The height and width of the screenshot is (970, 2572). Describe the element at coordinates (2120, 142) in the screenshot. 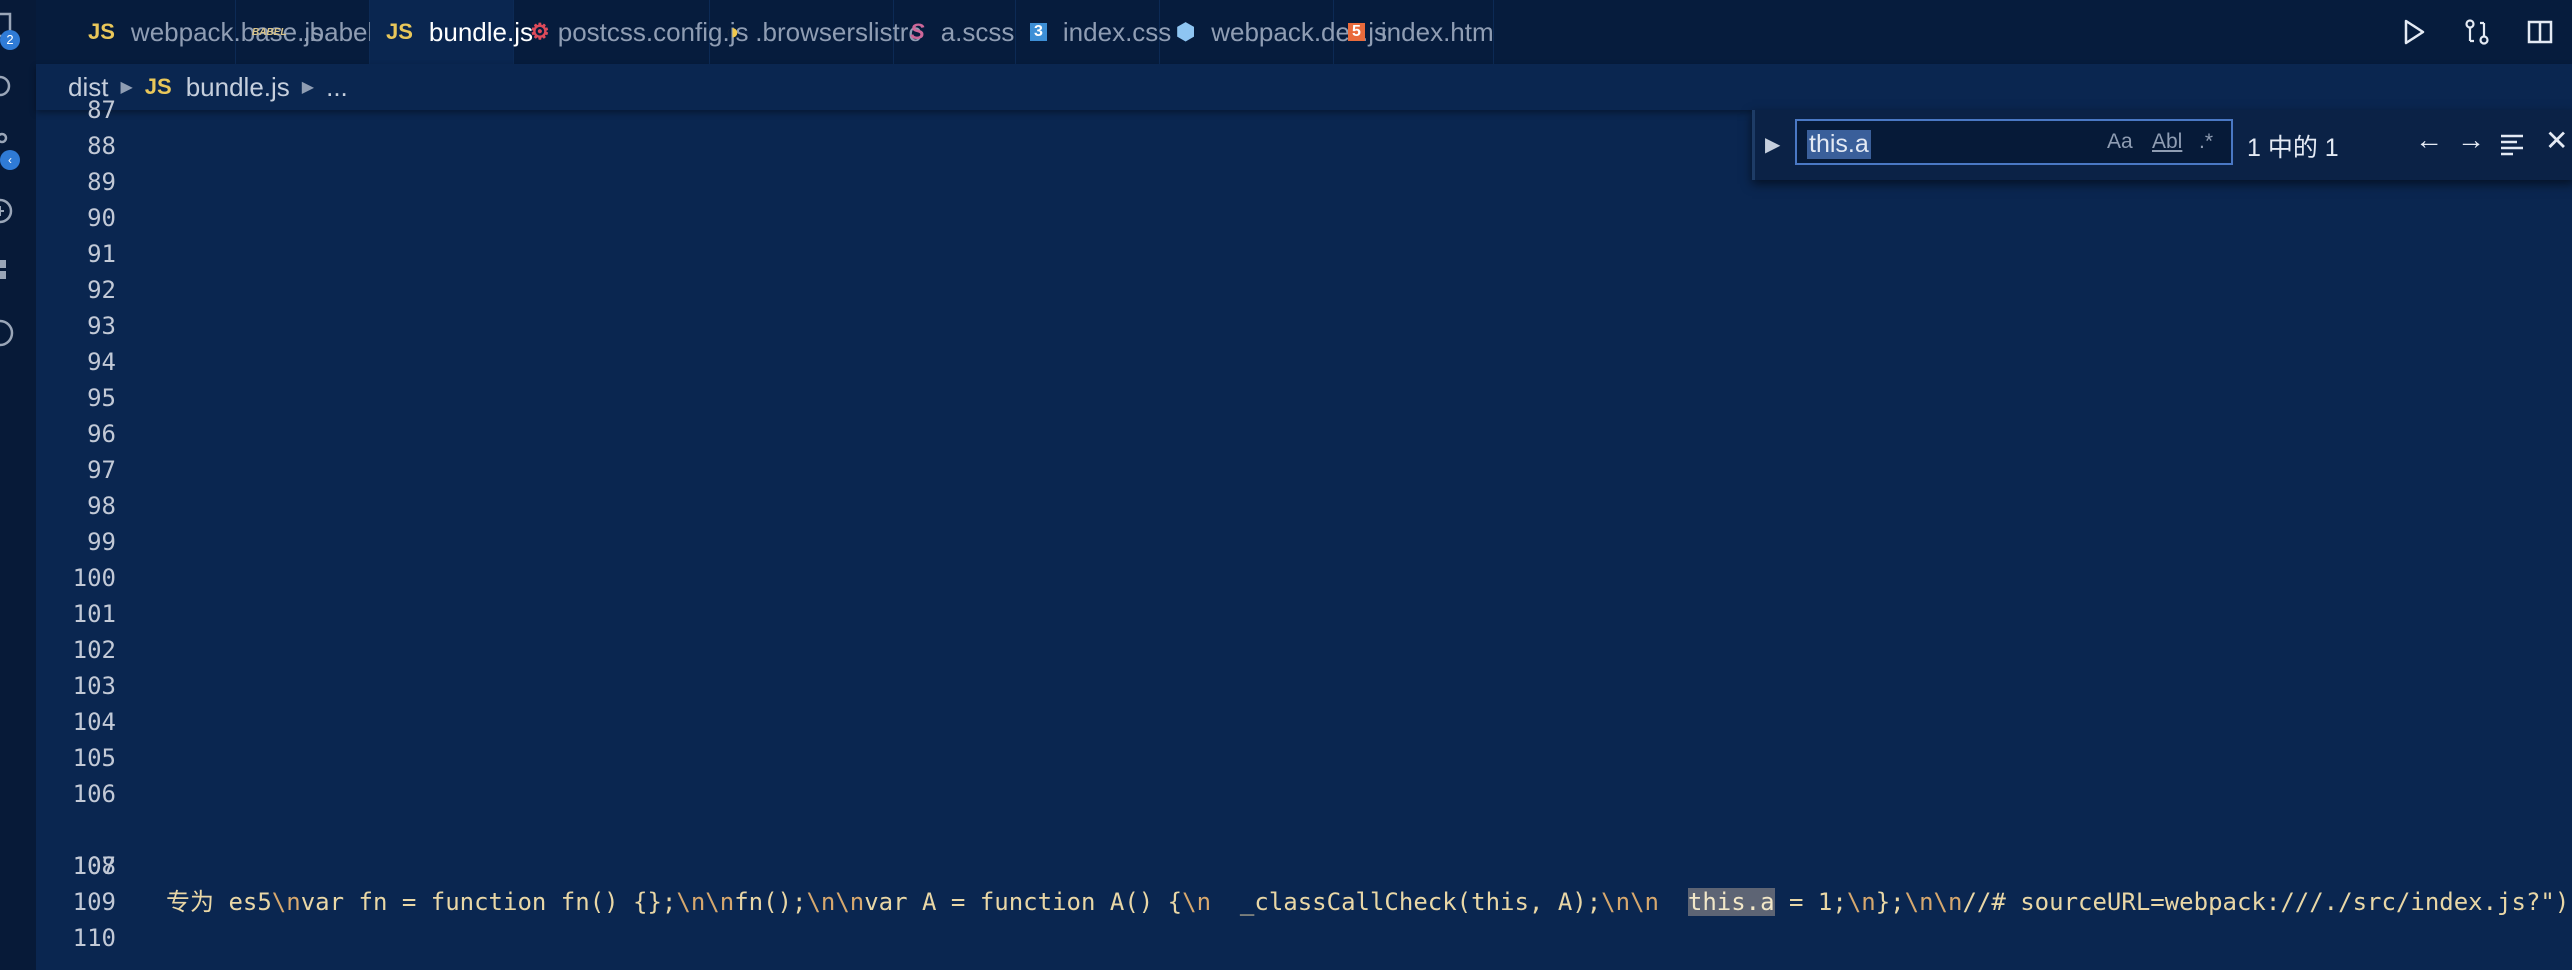

I see `match-case-icon: Aa` at that location.